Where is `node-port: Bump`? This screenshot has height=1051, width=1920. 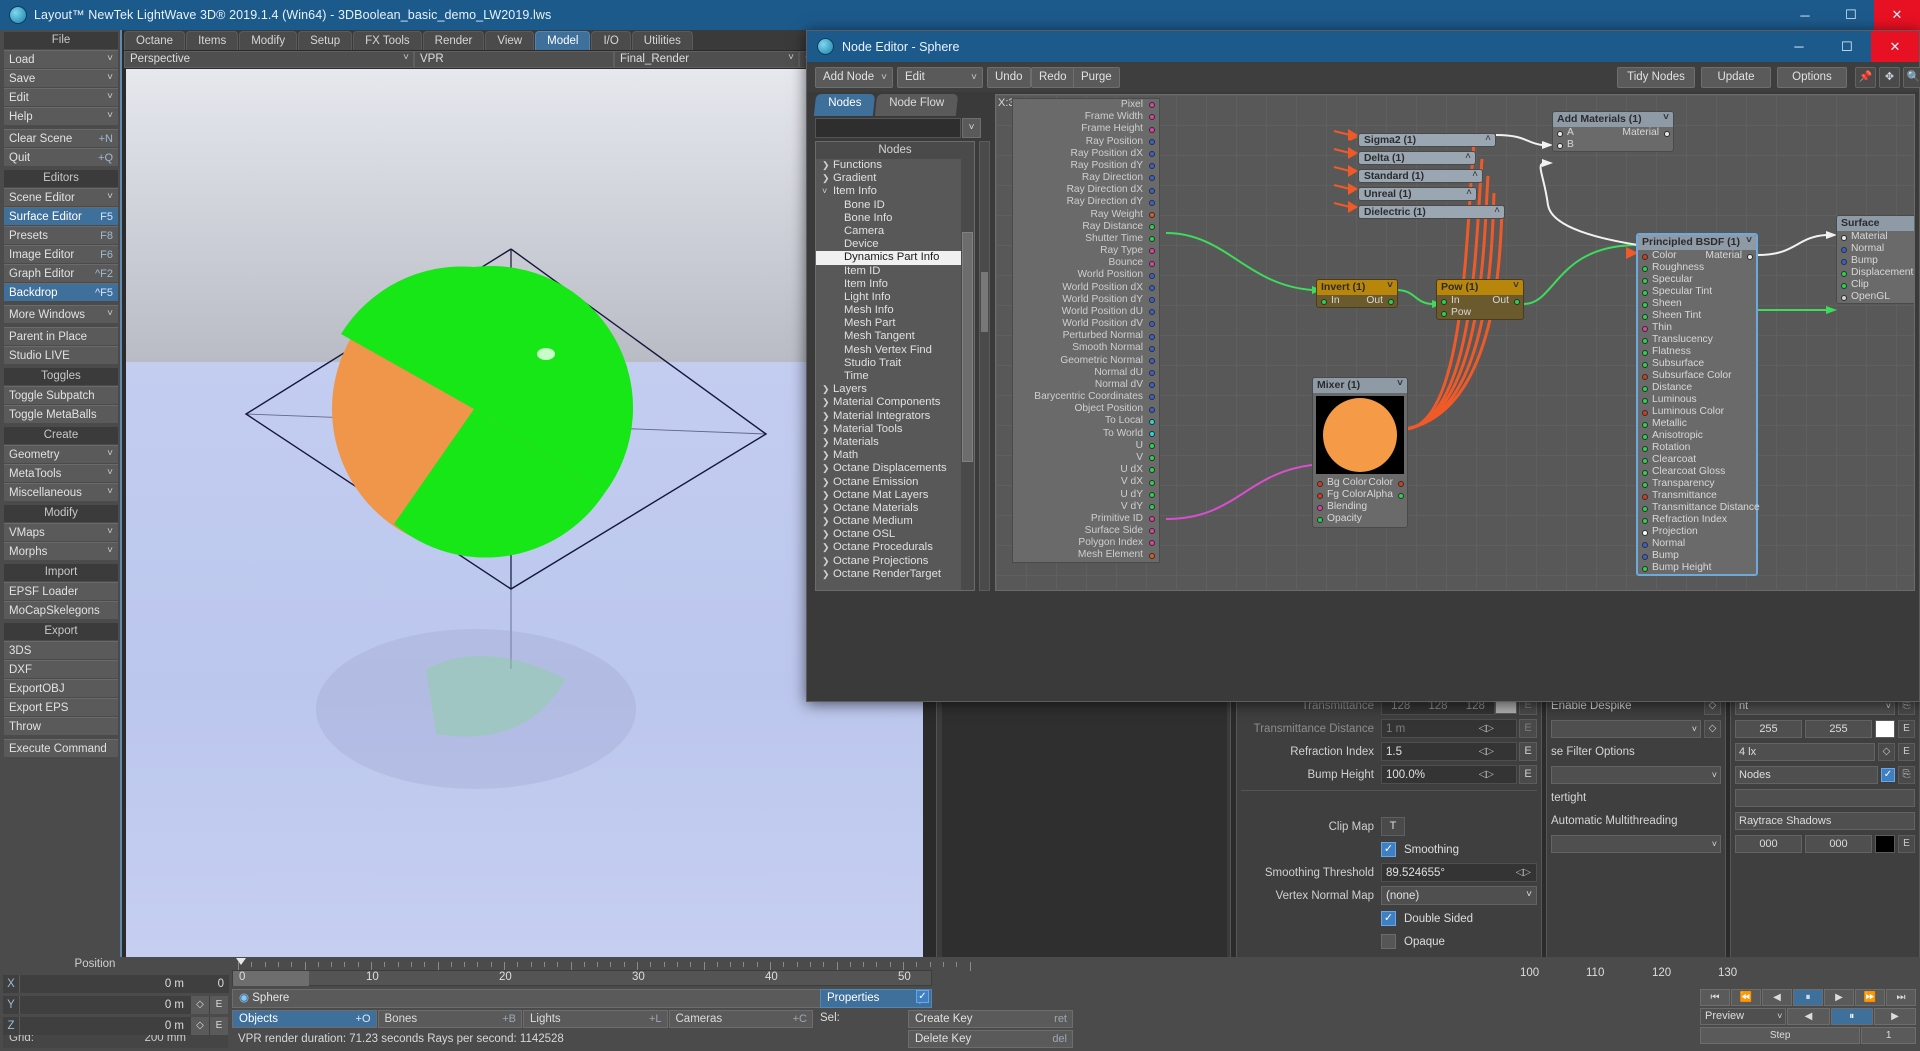
node-port: Bump is located at coordinates (1875, 261).